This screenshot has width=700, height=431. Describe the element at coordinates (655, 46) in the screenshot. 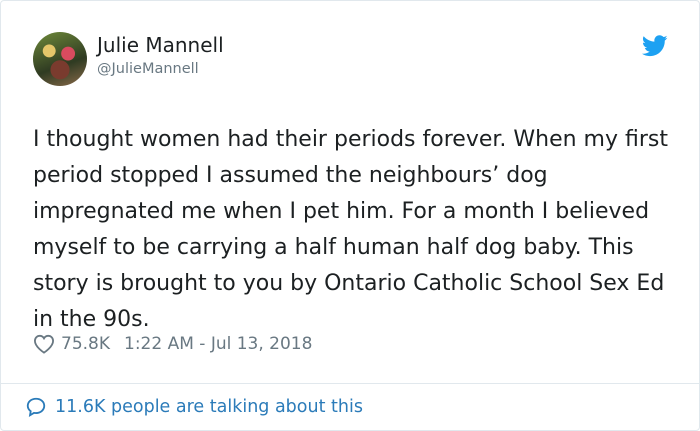

I see `twitter-bird-icon` at that location.